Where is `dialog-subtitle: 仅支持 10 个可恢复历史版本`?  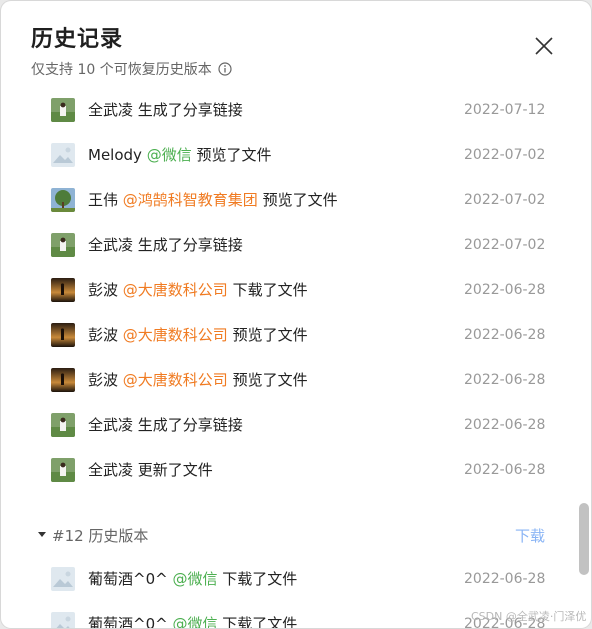 dialog-subtitle: 仅支持 10 个可恢复历史版本 is located at coordinates (131, 69).